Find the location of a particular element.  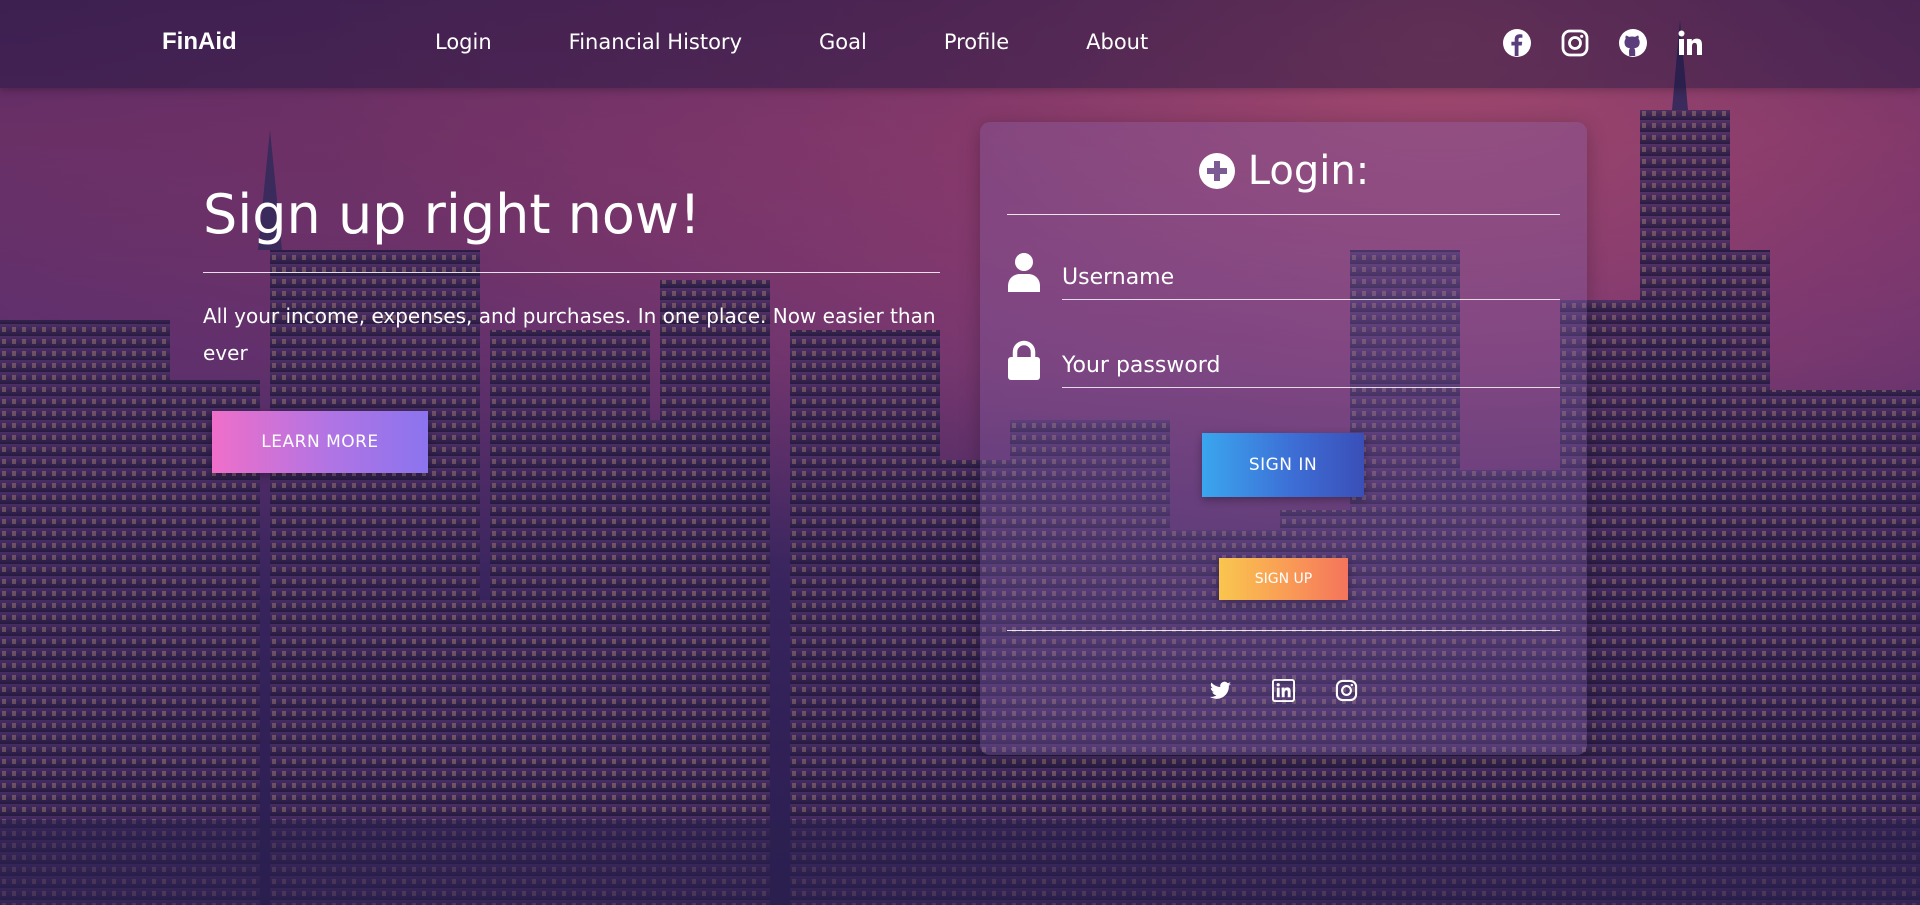

username-row is located at coordinates (1283, 277).